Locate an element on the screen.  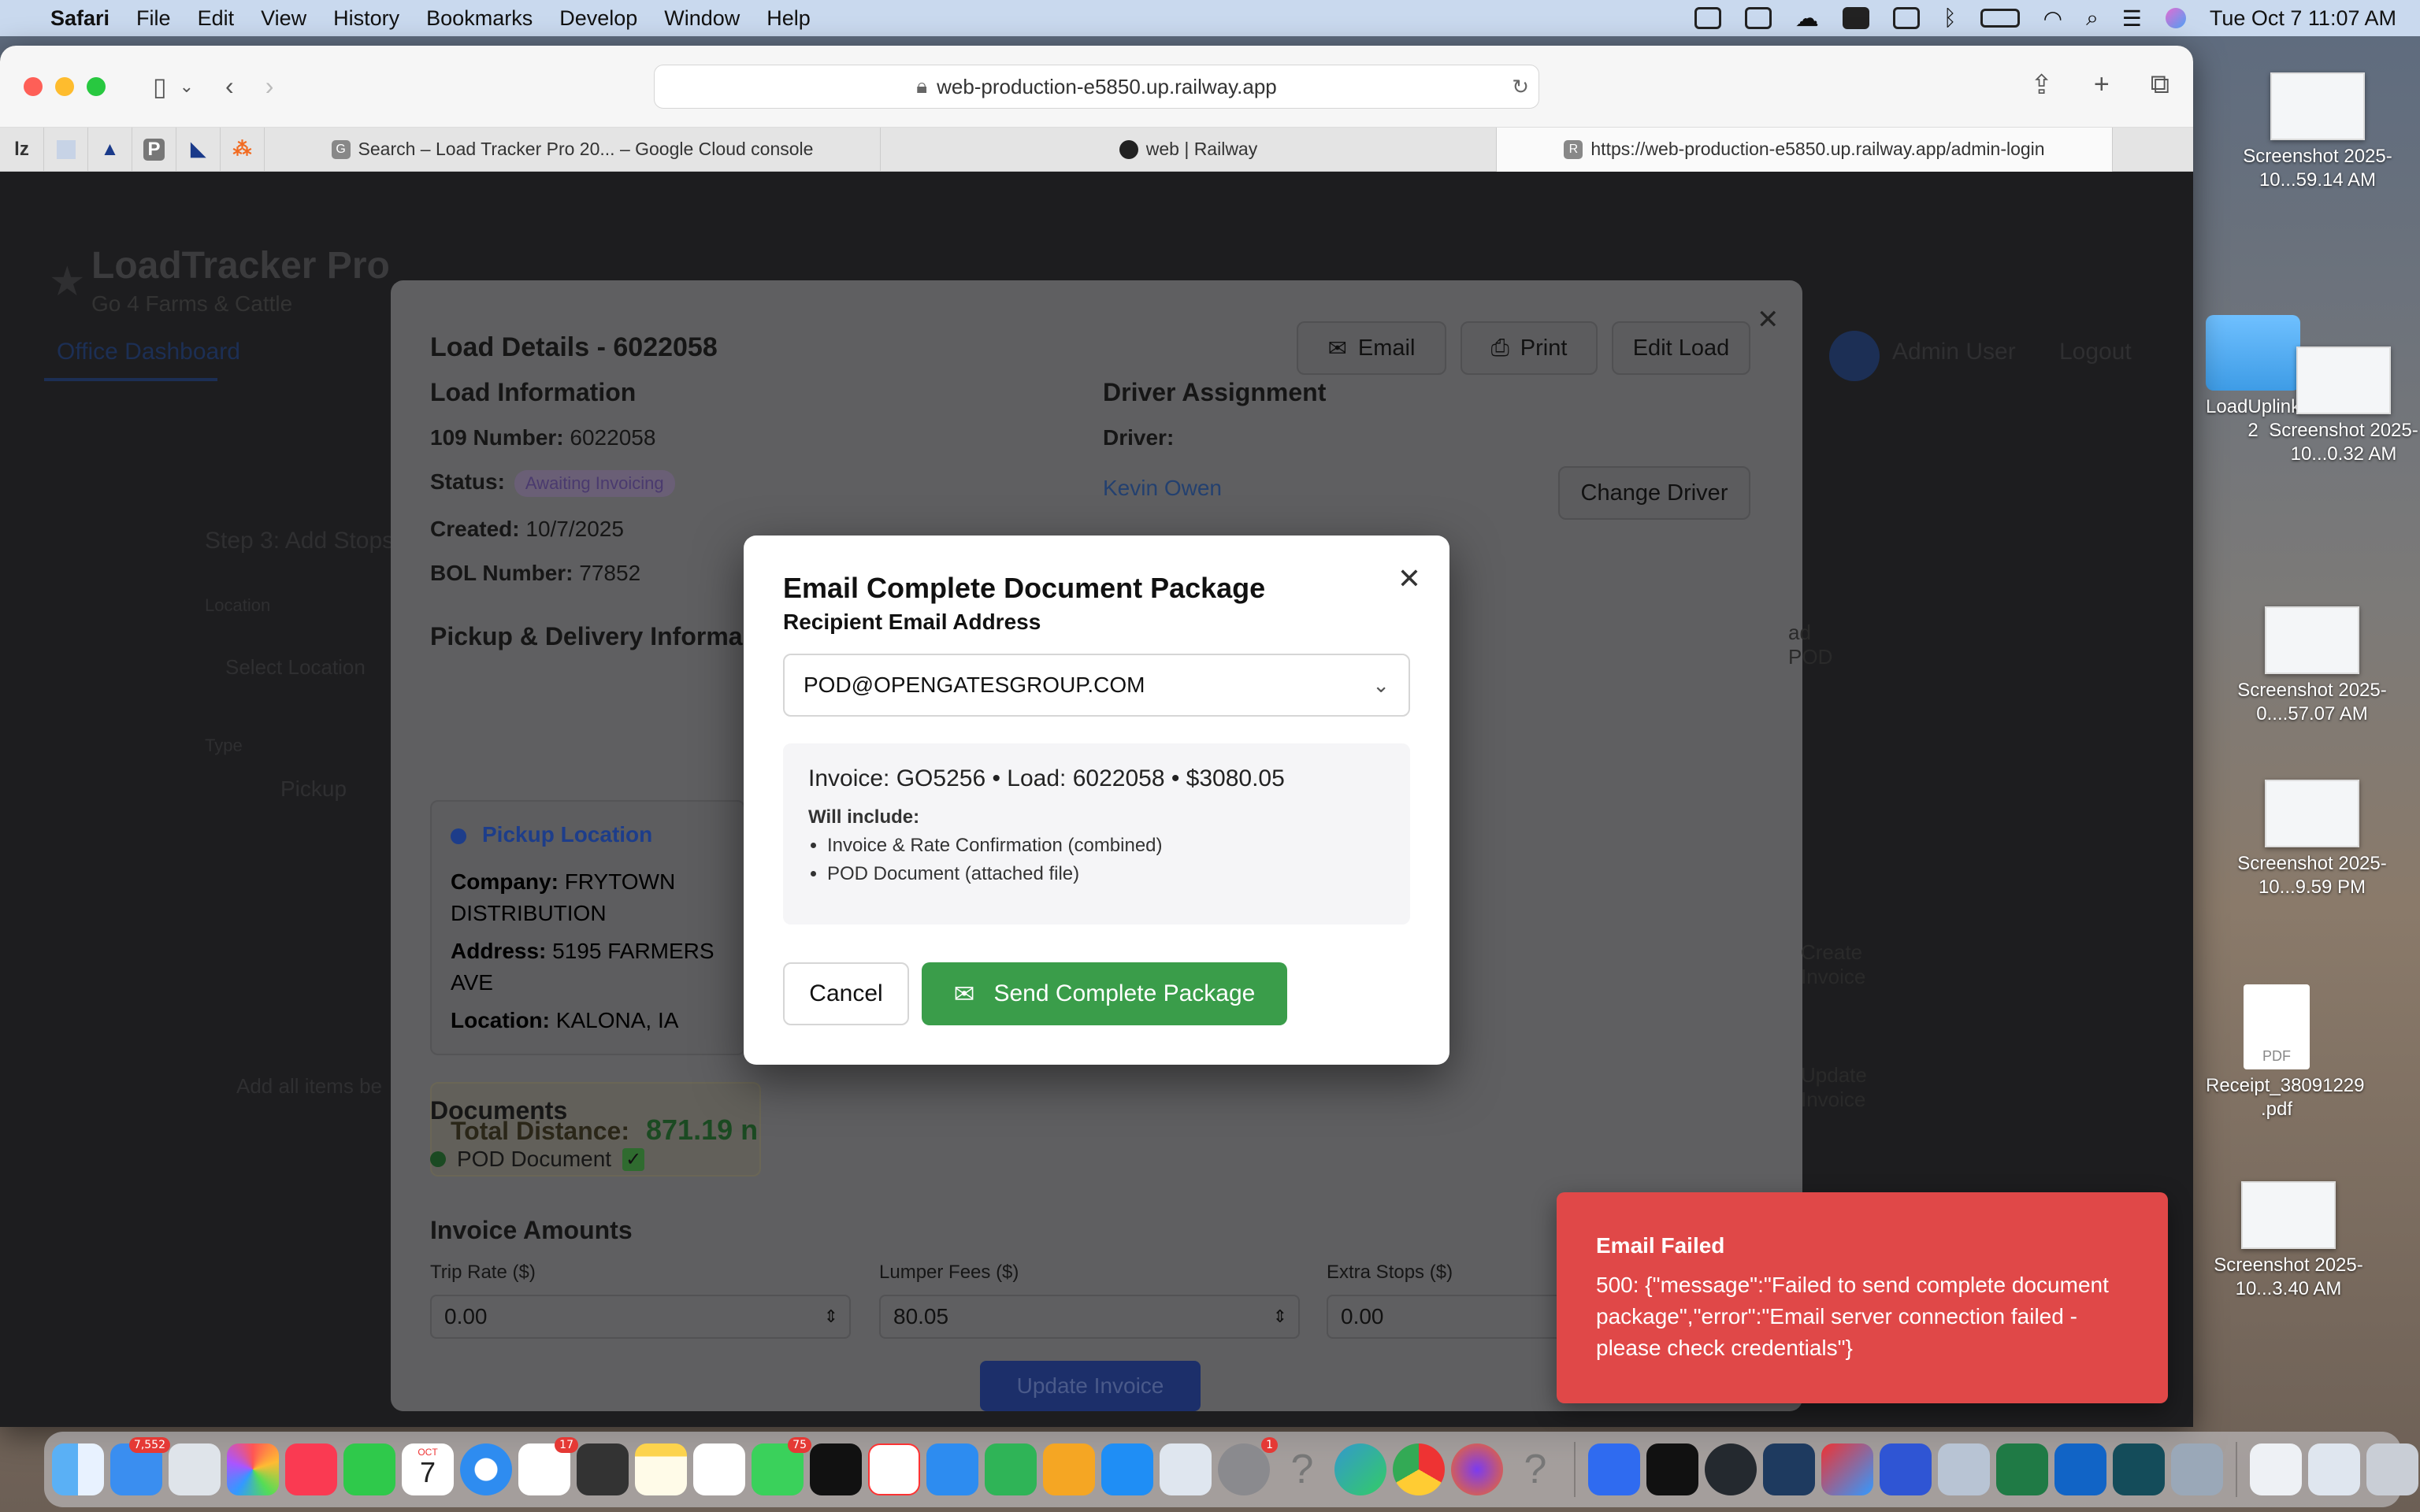
clock-datetime: Tue Oct 7 11:07 AM is located at coordinates (2303, 18).